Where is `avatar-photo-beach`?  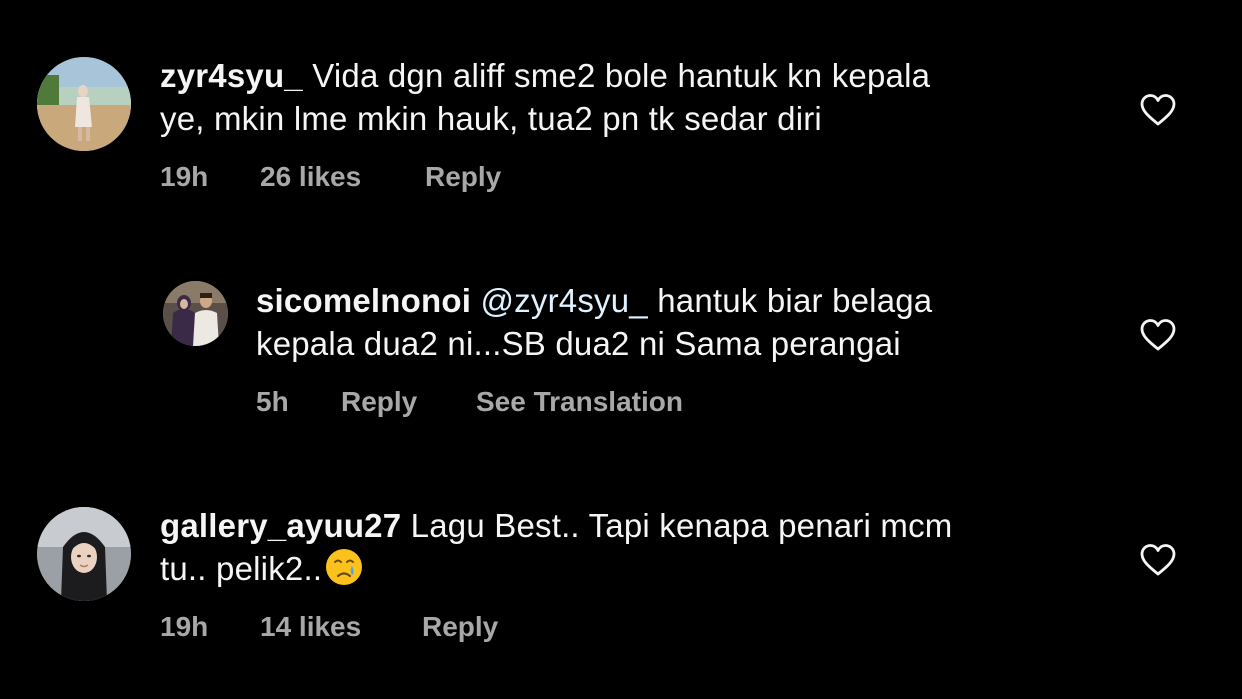 avatar-photo-beach is located at coordinates (84, 104).